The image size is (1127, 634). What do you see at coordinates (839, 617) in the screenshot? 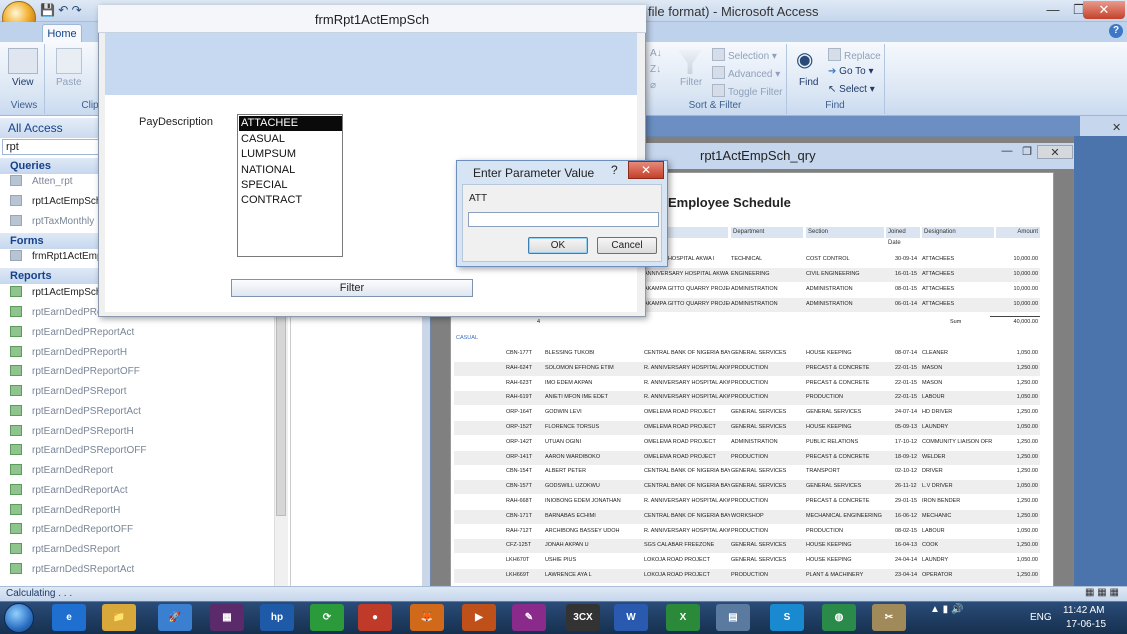
I see `taskbar-app-icon: ◍` at bounding box center [839, 617].